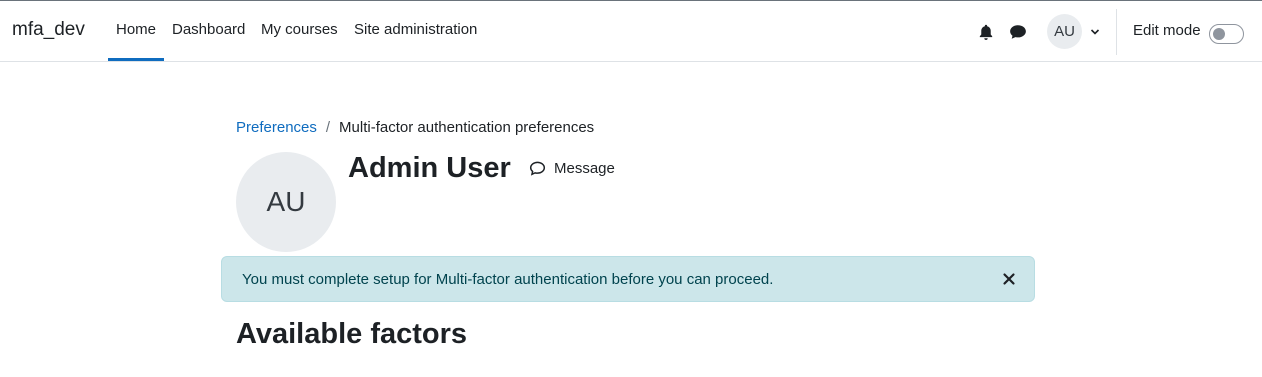  Describe the element at coordinates (1064, 31) in the screenshot. I see `user-avatar: AU` at that location.